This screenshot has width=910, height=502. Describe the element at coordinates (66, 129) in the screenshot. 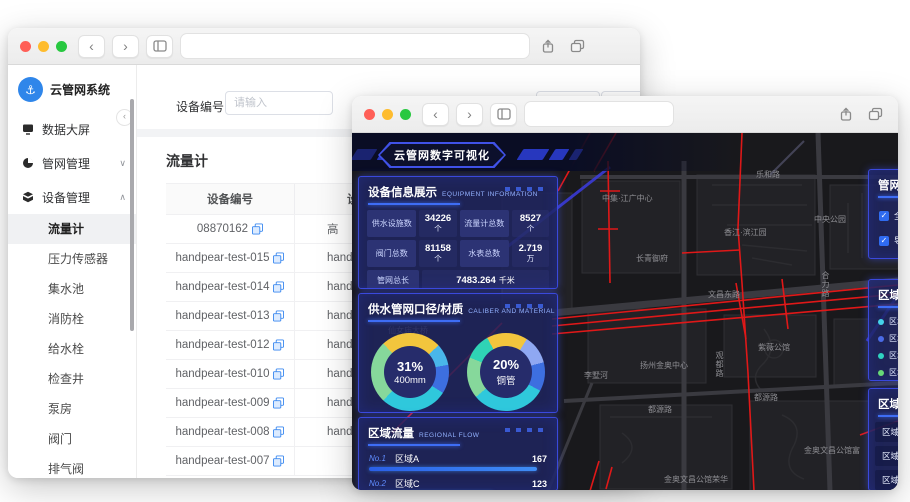

I see `sidebar-item-label: 数据大屏` at that location.